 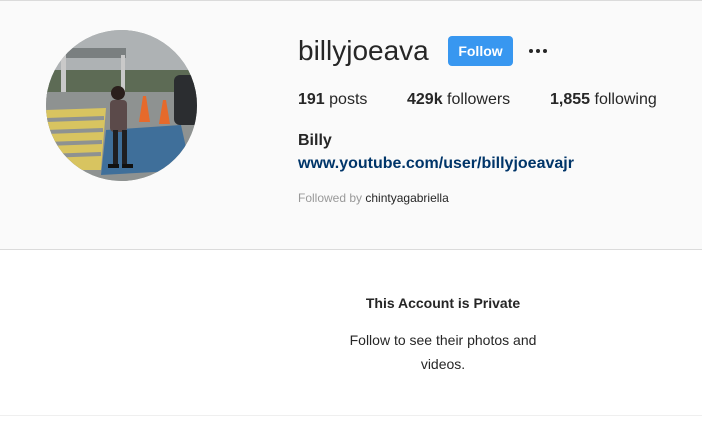 What do you see at coordinates (480, 51) in the screenshot?
I see `follow-button: Follow` at bounding box center [480, 51].